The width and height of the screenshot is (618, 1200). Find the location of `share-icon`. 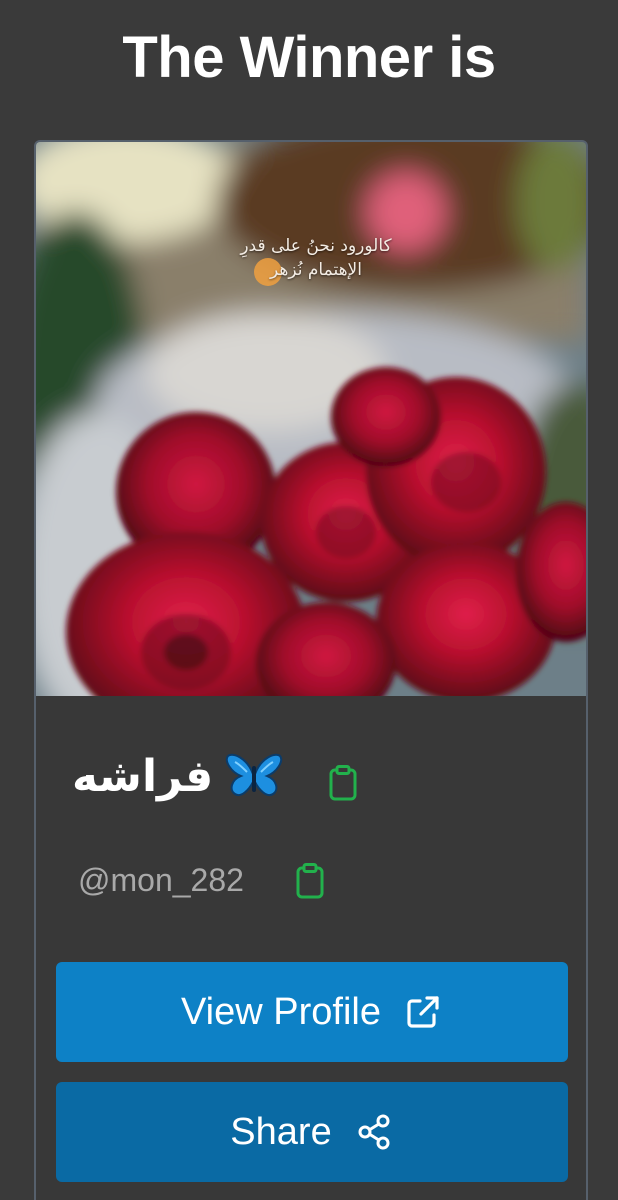

share-icon is located at coordinates (374, 1132).